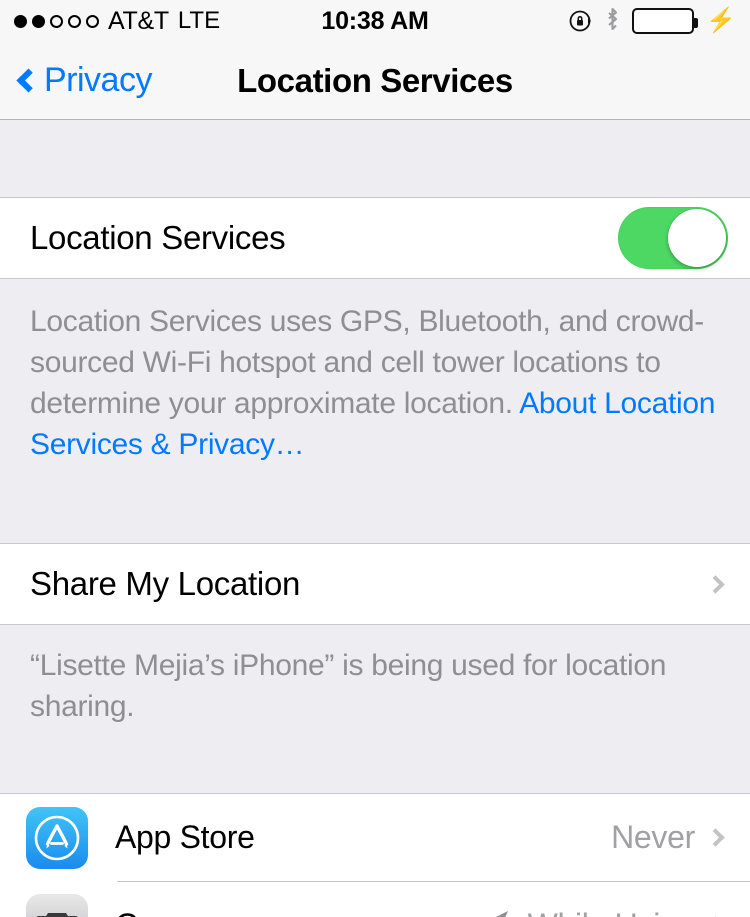  I want to click on location-services-toggle-row: Location Services, so click(375, 238).